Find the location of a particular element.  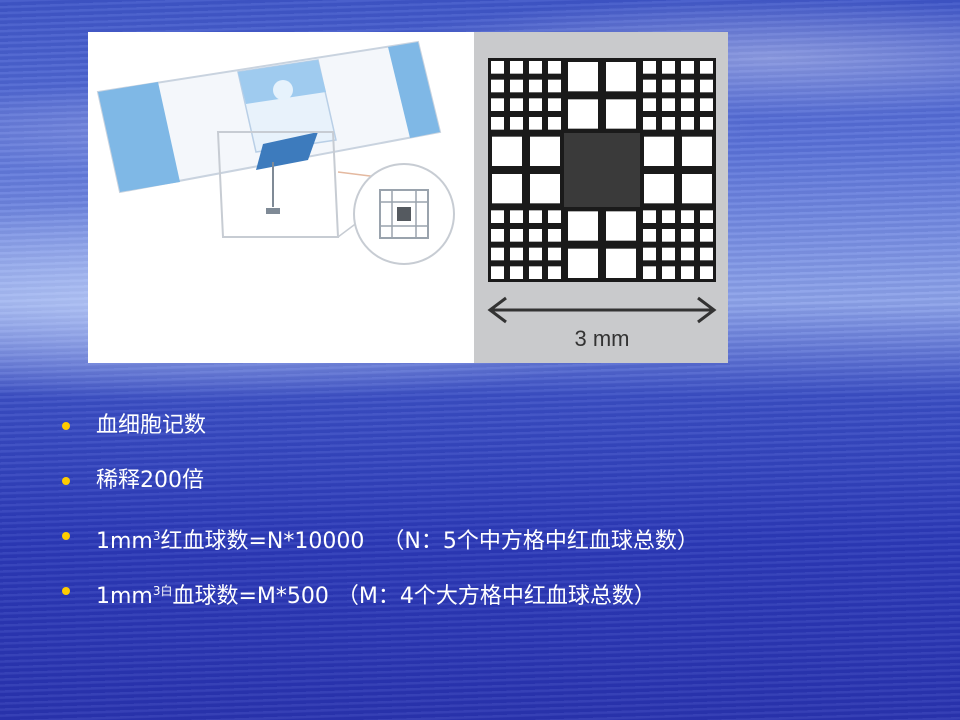

formula-note: （M：4个大方格中红血球总数） is located at coordinates (496, 596).